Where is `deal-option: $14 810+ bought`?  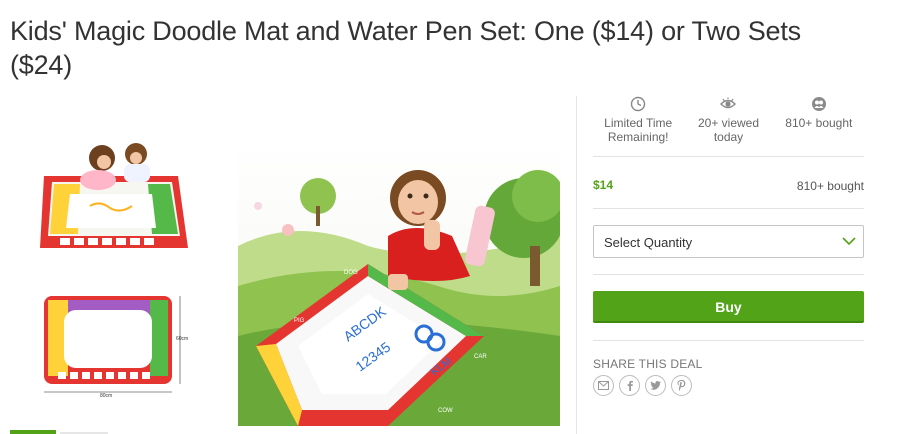 deal-option: $14 810+ bought is located at coordinates (728, 186).